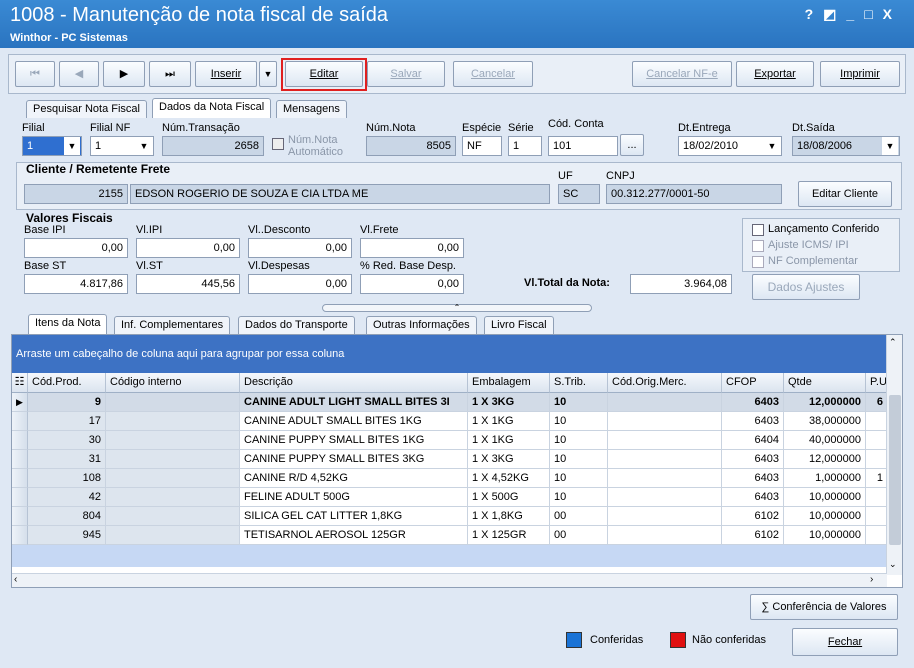 This screenshot has width=914, height=668. Describe the element at coordinates (212, 108) in the screenshot. I see `tab-dados-nota: Dados da Nota Fiscal` at that location.